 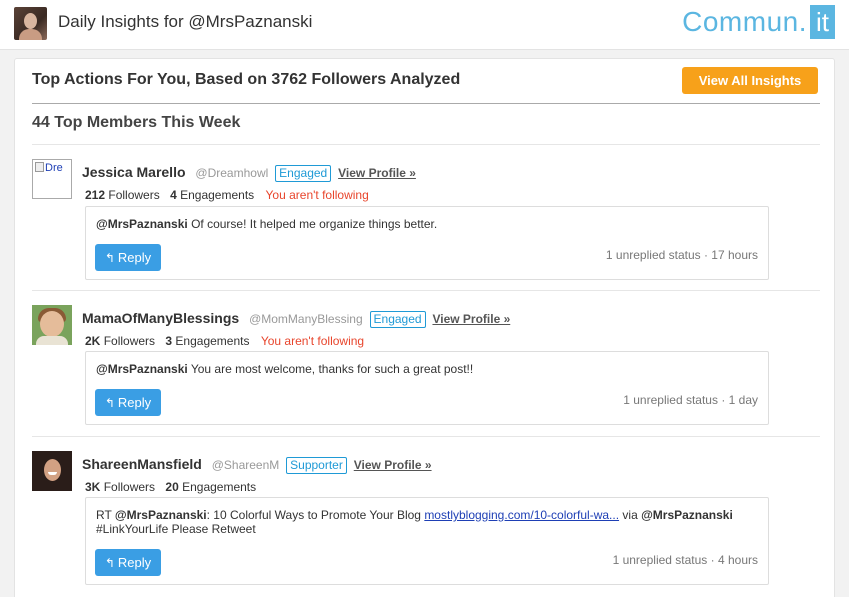 I want to click on member-stats: 3K Followers 20 Engagements, so click(x=170, y=487).